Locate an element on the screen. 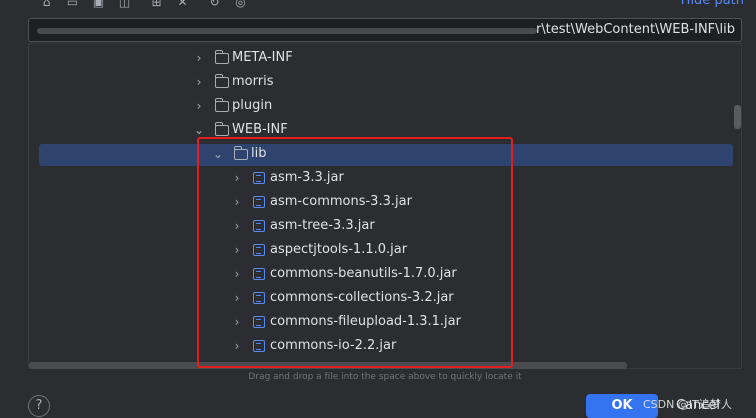 The height and width of the screenshot is (418, 756). tree-row-jar: › asm-3.3.jar is located at coordinates (379, 179).